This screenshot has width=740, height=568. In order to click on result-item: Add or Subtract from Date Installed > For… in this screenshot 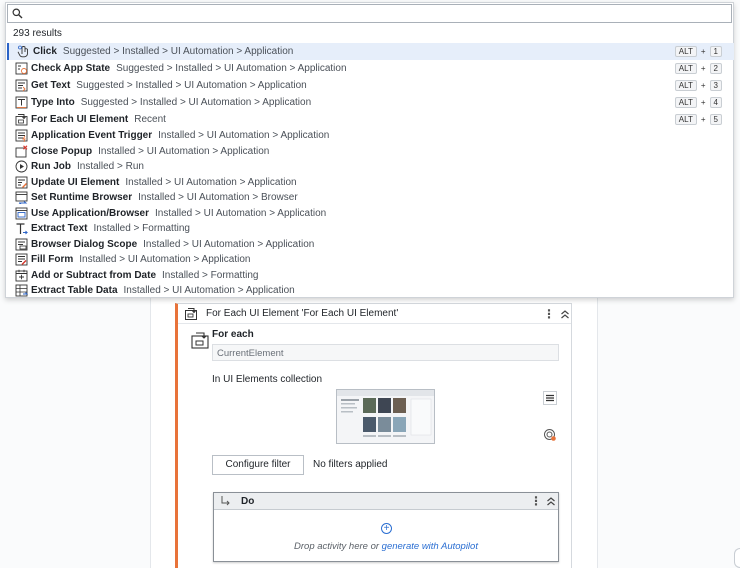, I will do `click(370, 276)`.